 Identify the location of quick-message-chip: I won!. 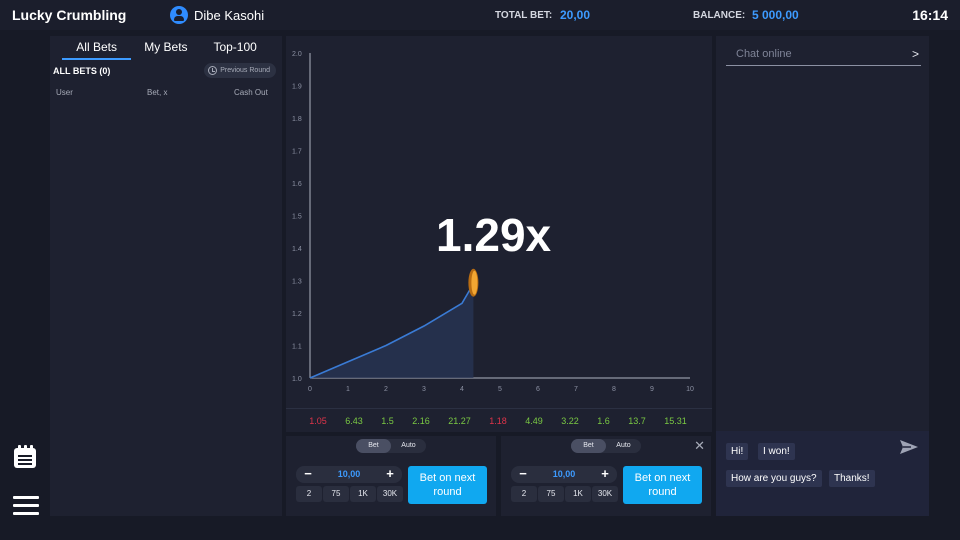
(776, 451).